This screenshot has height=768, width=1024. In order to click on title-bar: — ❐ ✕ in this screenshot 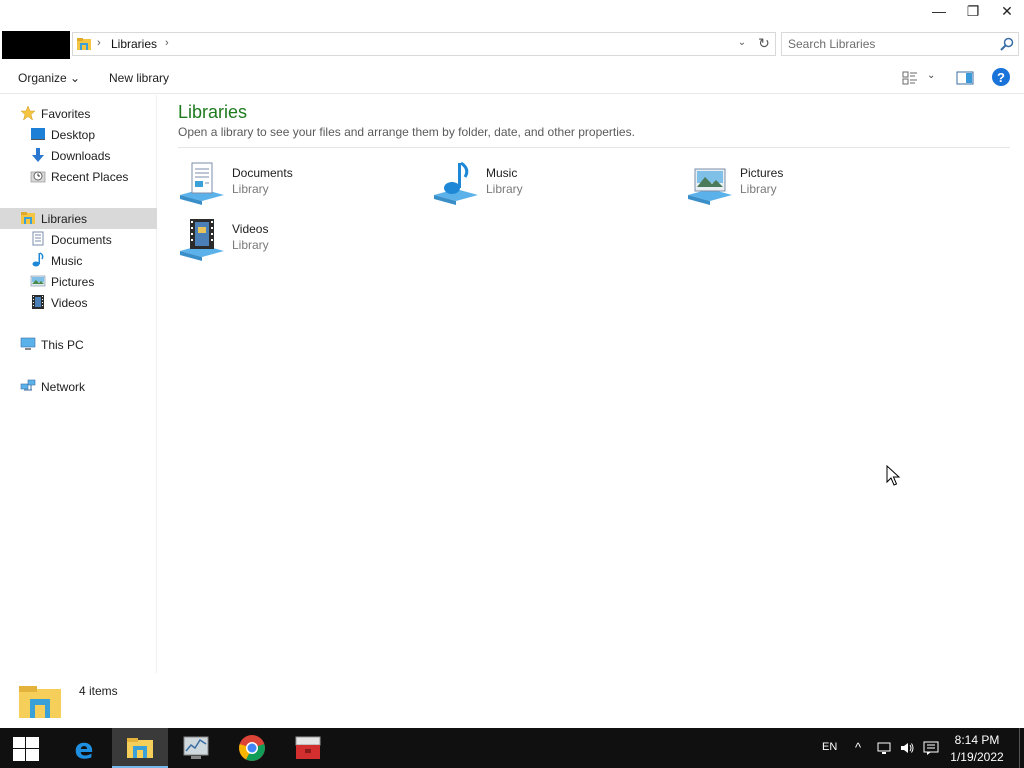, I will do `click(512, 12)`.